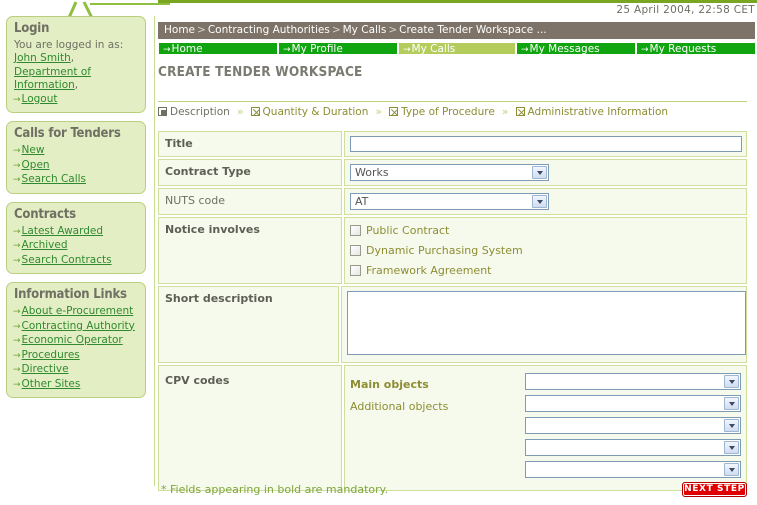 The height and width of the screenshot is (505, 757). What do you see at coordinates (355, 230) in the screenshot?
I see `checkbox-public-contract` at bounding box center [355, 230].